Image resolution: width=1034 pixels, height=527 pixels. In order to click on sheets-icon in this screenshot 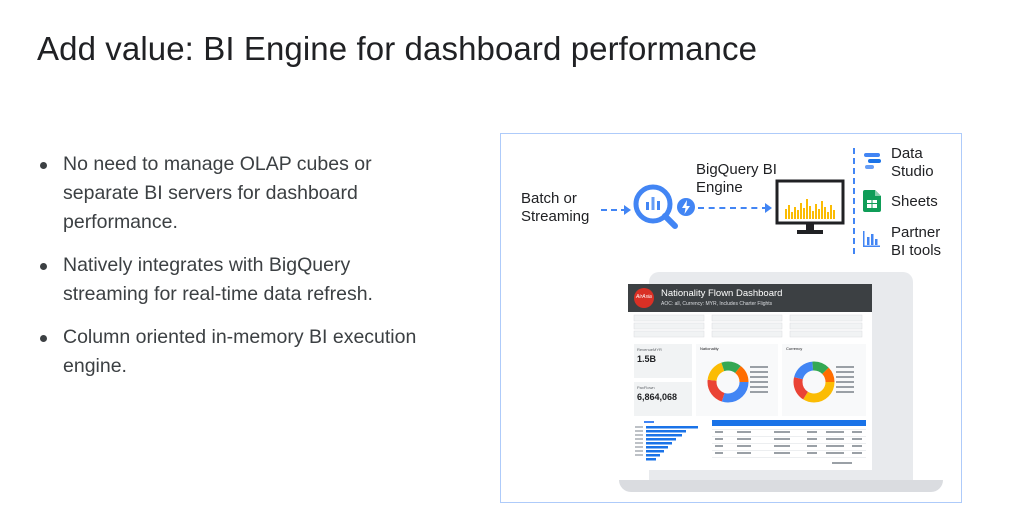, I will do `click(872, 201)`.